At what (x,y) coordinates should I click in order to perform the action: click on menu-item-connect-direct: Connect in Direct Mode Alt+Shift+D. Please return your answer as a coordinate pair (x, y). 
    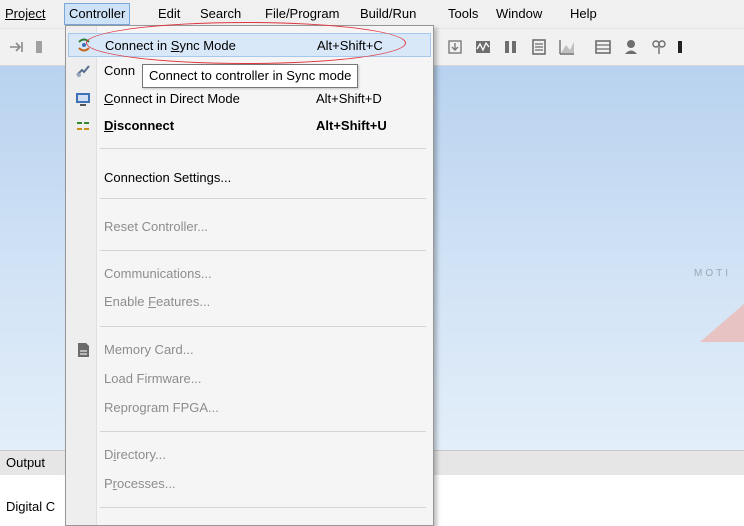
    Looking at the image, I should click on (249, 99).